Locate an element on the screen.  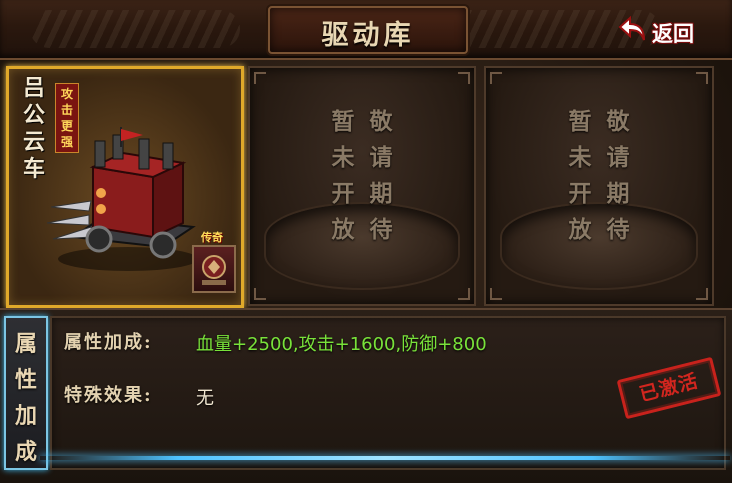
header-bar: 驱动库 返回 is located at coordinates (366, 30).